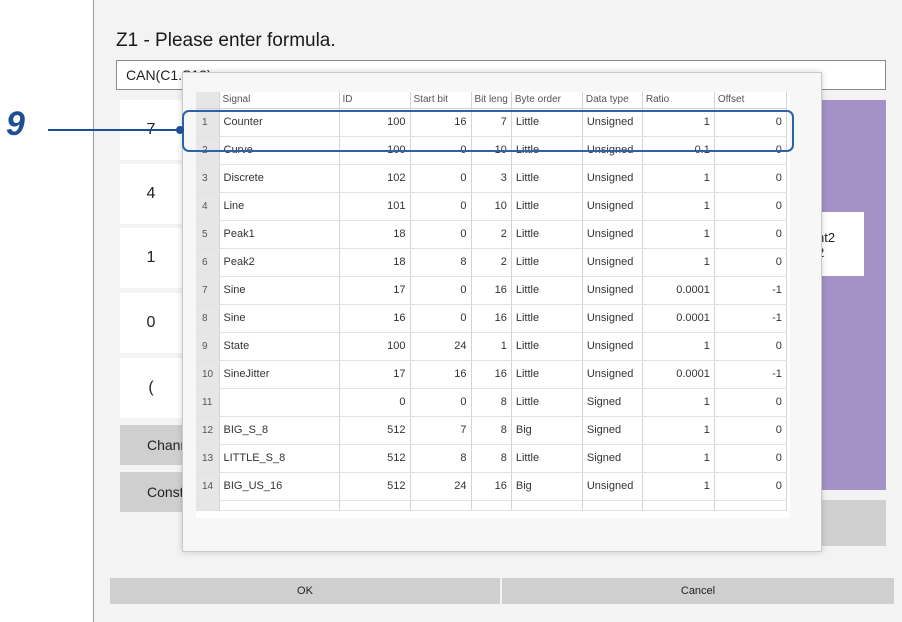 The height and width of the screenshot is (622, 902). I want to click on row-number-cell: 12, so click(208, 430).